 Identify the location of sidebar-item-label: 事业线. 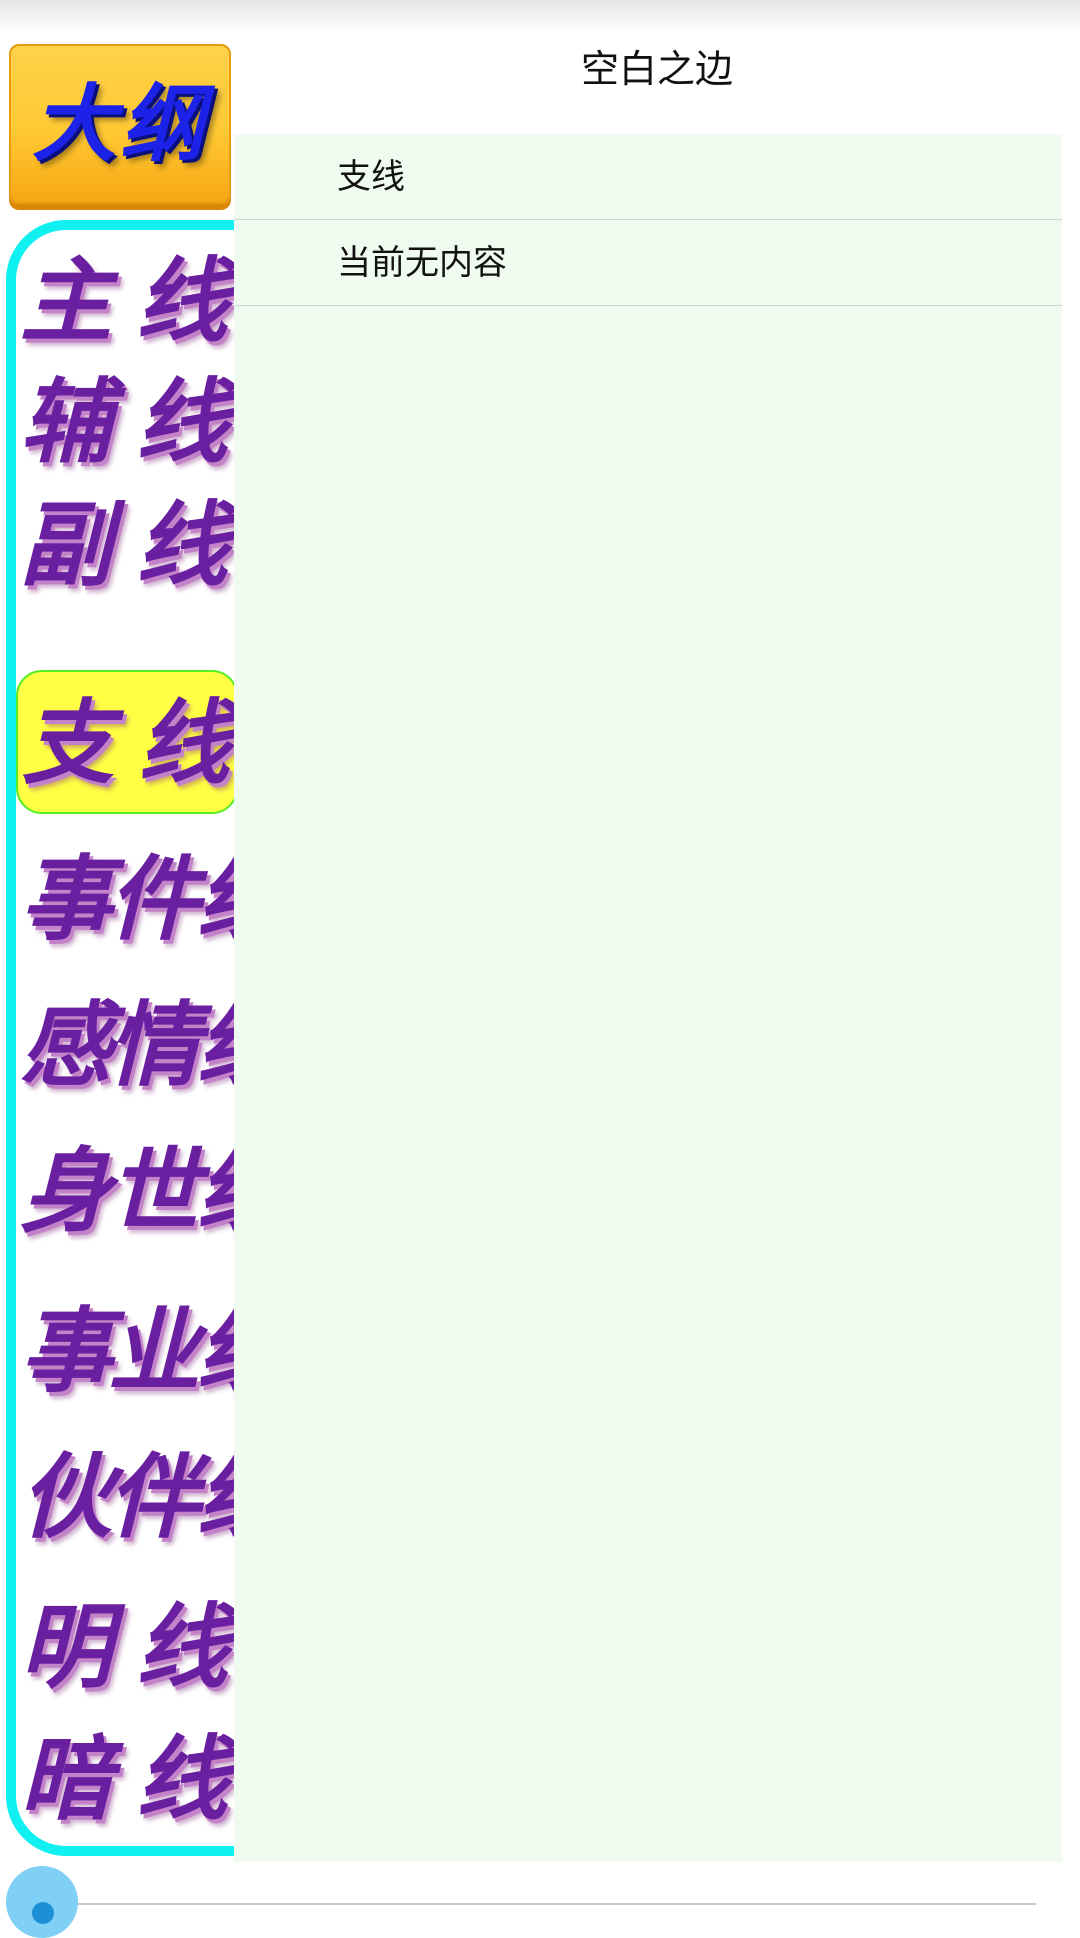
(154, 1351).